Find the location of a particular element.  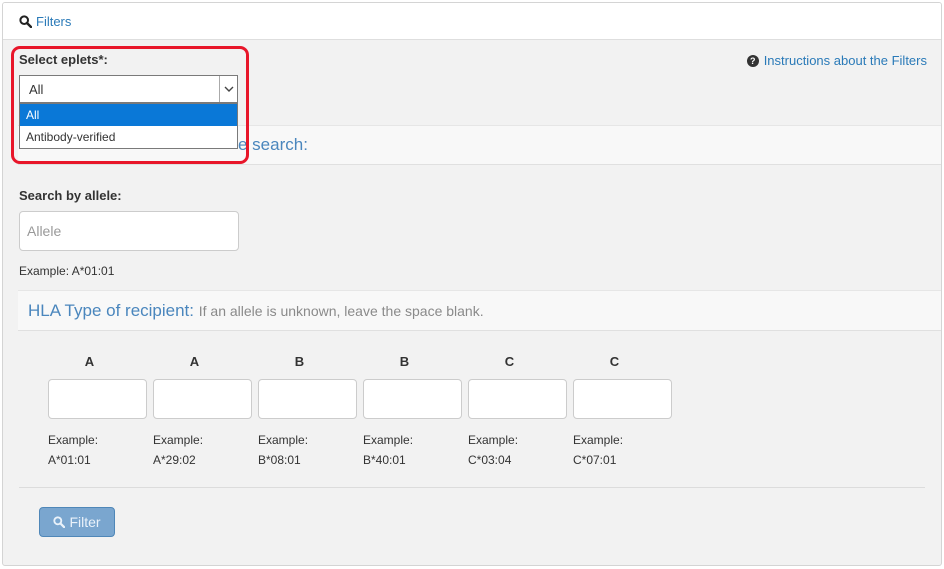

hla-example-value: B*08:01 is located at coordinates (279, 460).